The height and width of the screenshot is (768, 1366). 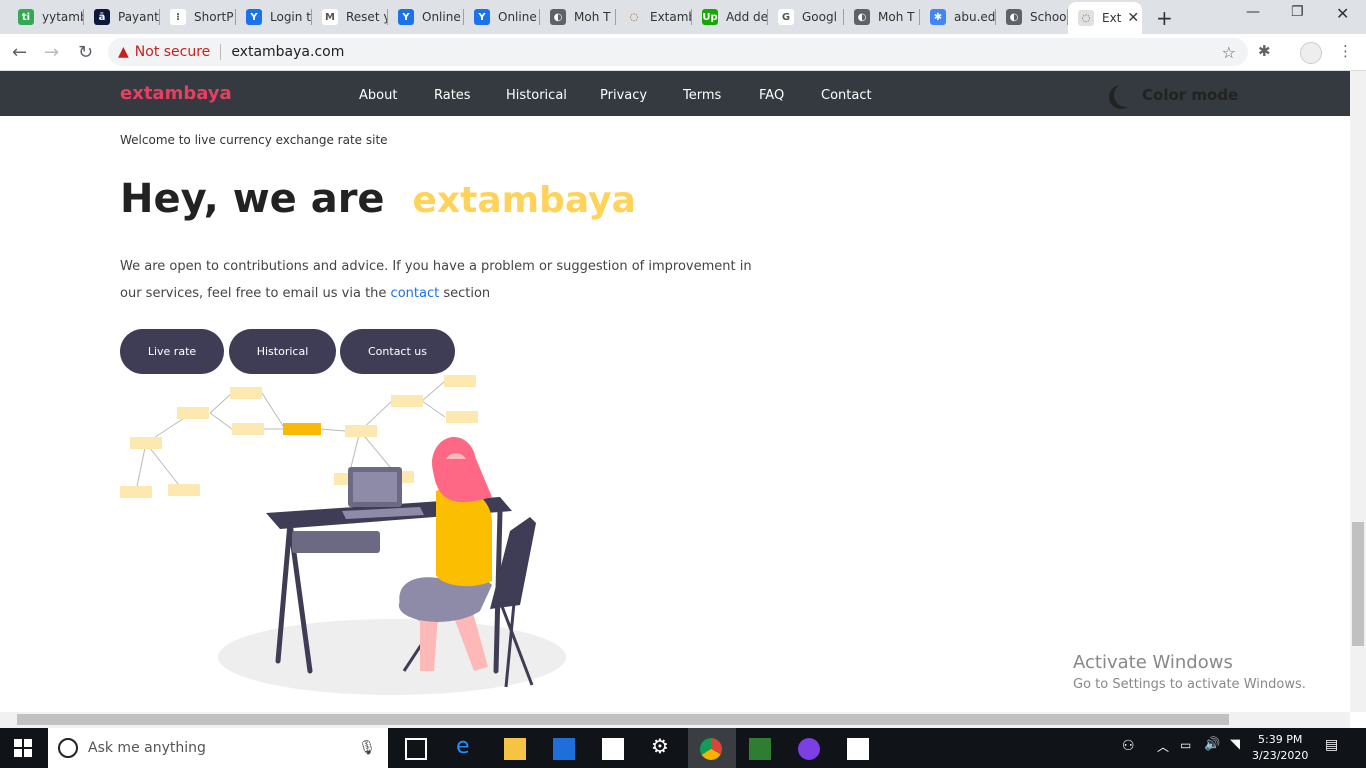 What do you see at coordinates (46, 17) in the screenshot?
I see `browser-tab: ti yytamb` at bounding box center [46, 17].